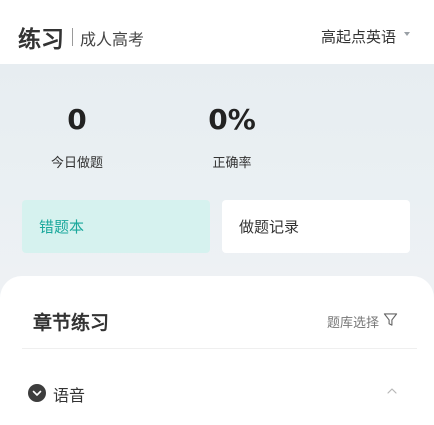  I want to click on chevron-up-icon, so click(392, 391).